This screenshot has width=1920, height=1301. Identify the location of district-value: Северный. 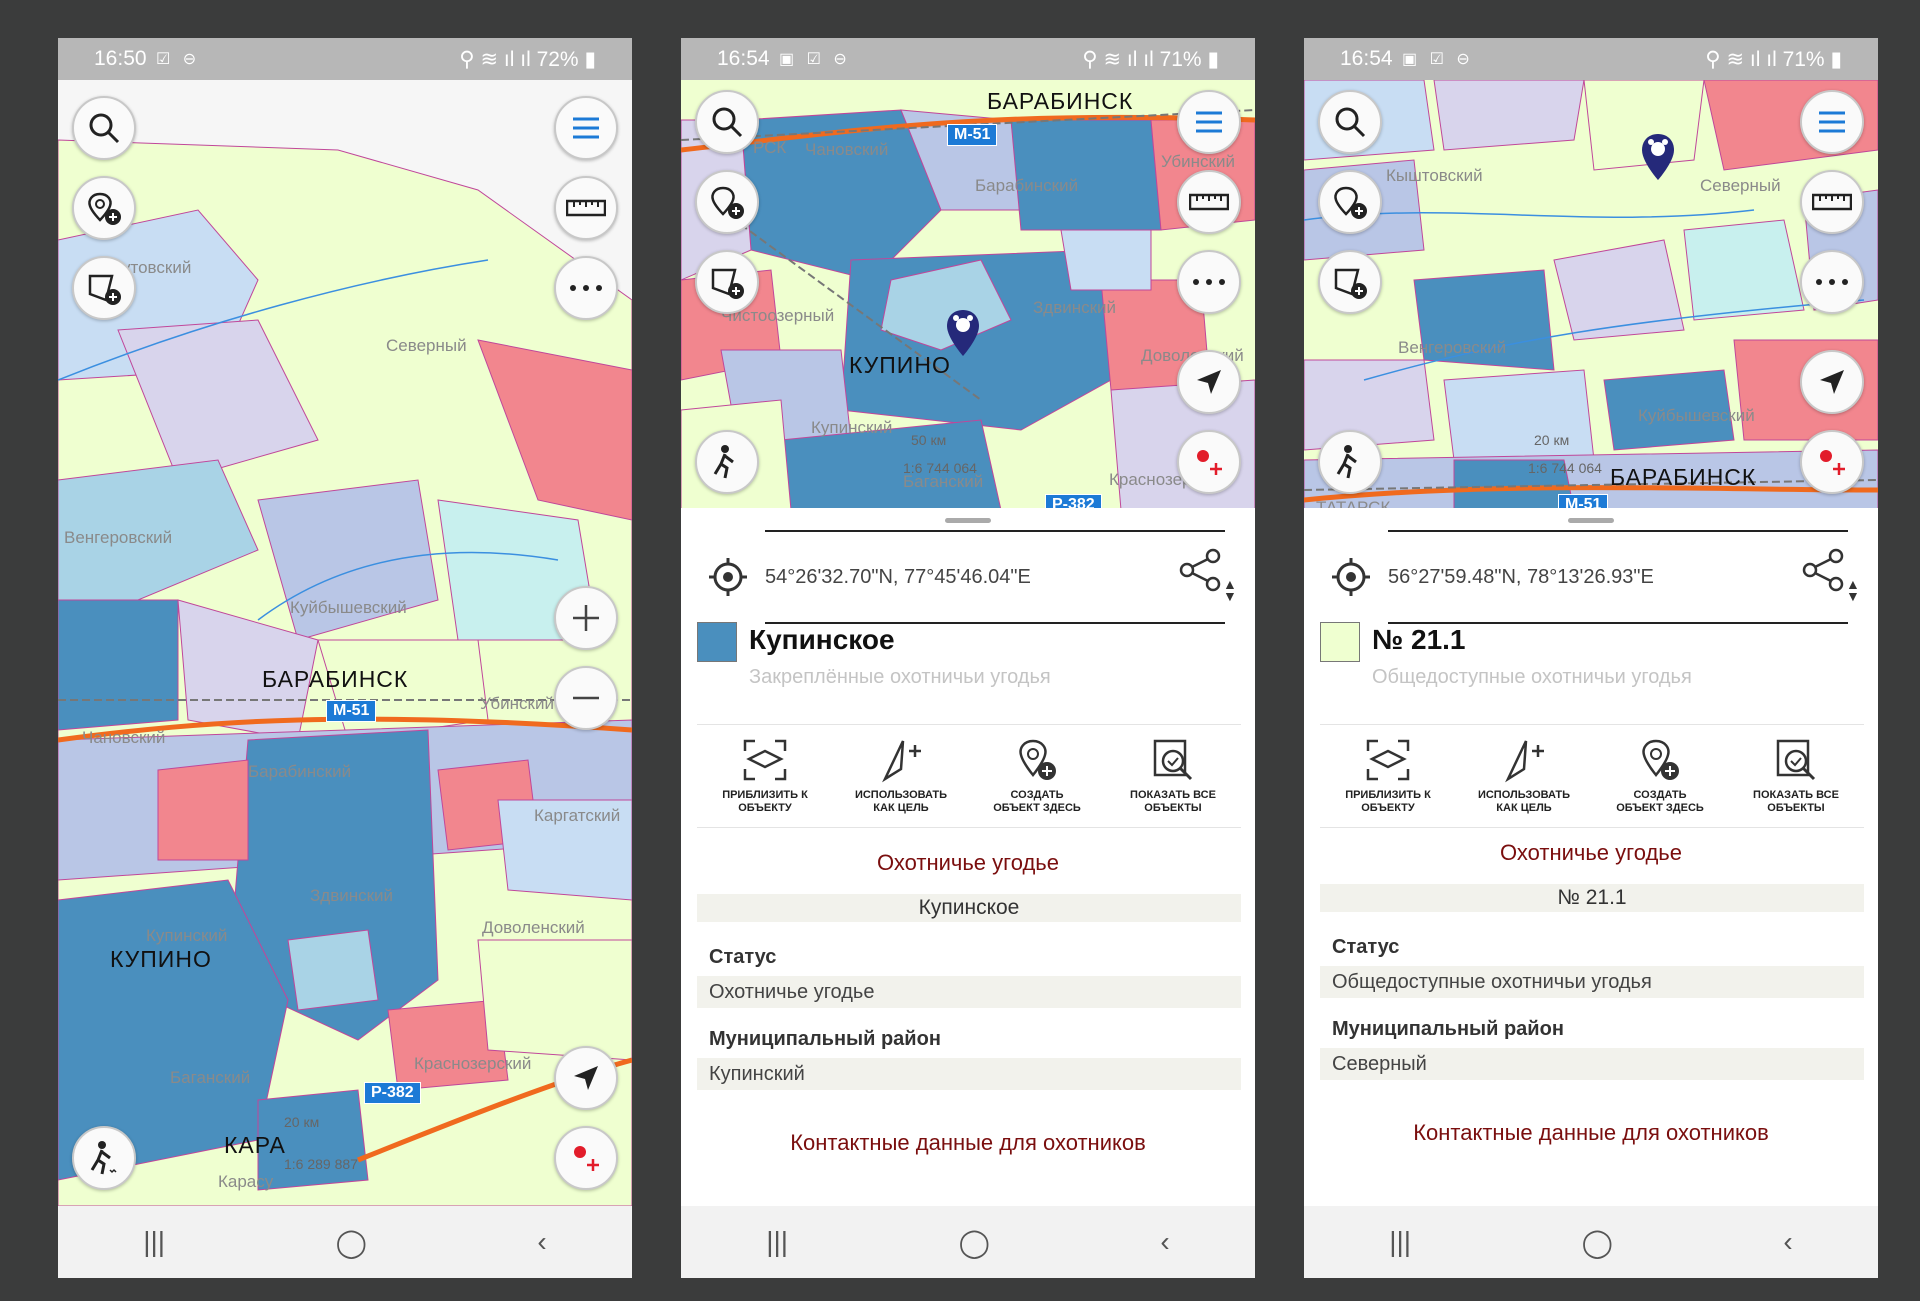
(1592, 1064).